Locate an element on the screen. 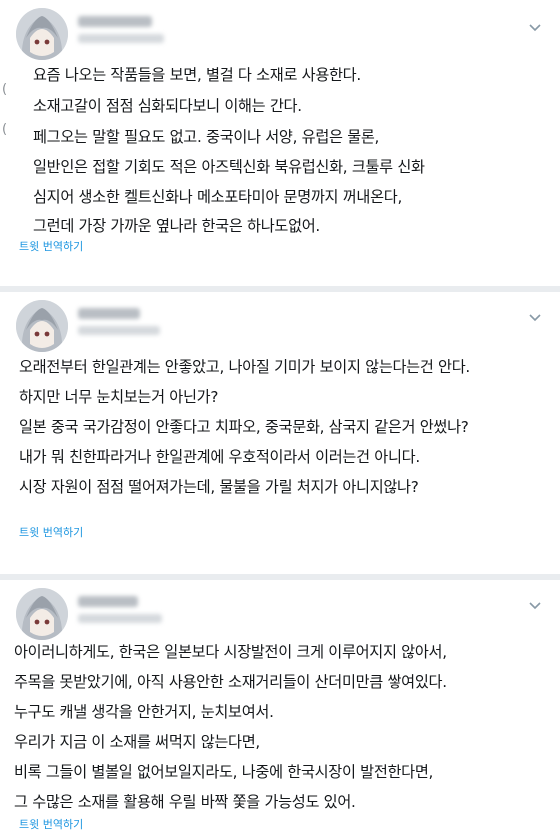 This screenshot has width=560, height=832. tweet-text-line: 심지어 생소한 켈트신화나 메소포타미아 문명까지 꺼내온다, is located at coordinates (217, 197).